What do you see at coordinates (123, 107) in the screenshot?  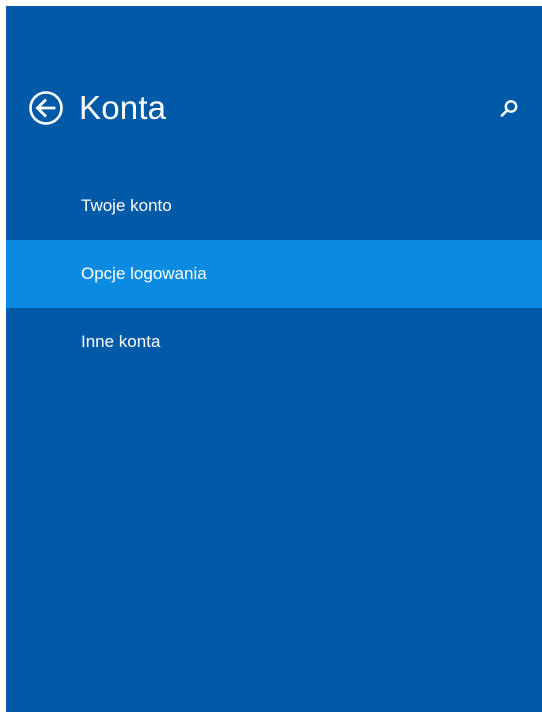 I see `page-title: Konta` at bounding box center [123, 107].